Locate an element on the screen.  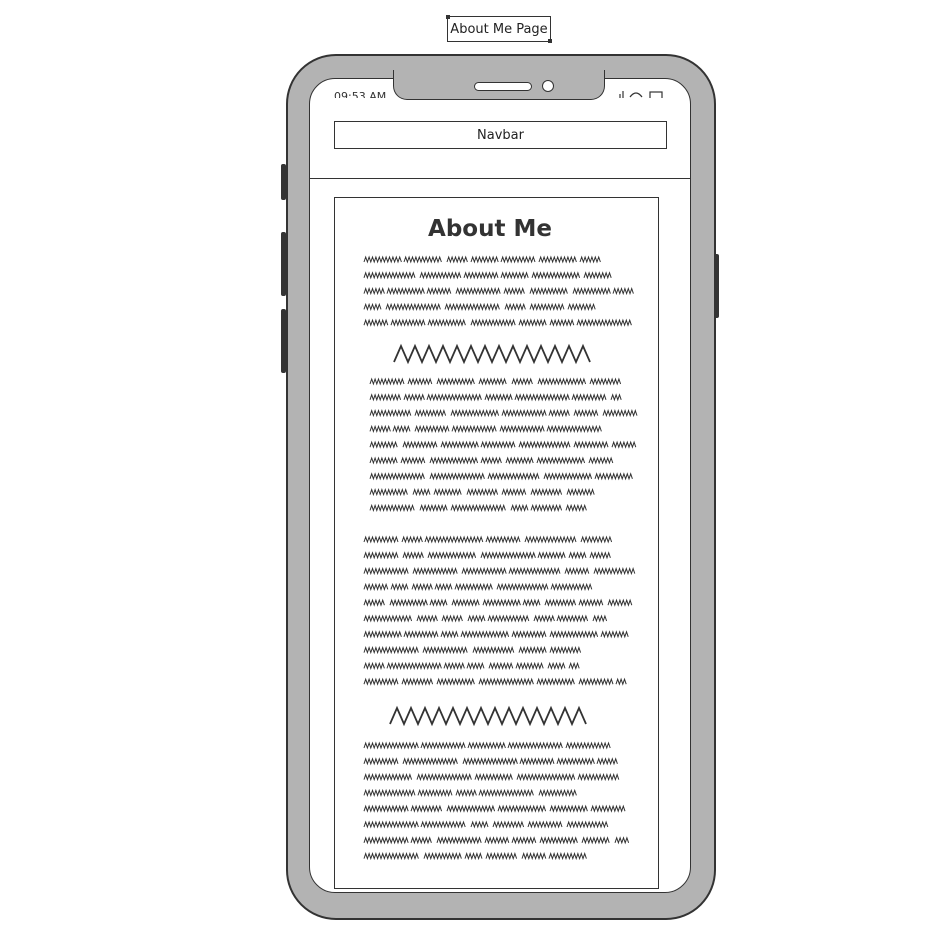
navbar: Navbar is located at coordinates (500, 135).